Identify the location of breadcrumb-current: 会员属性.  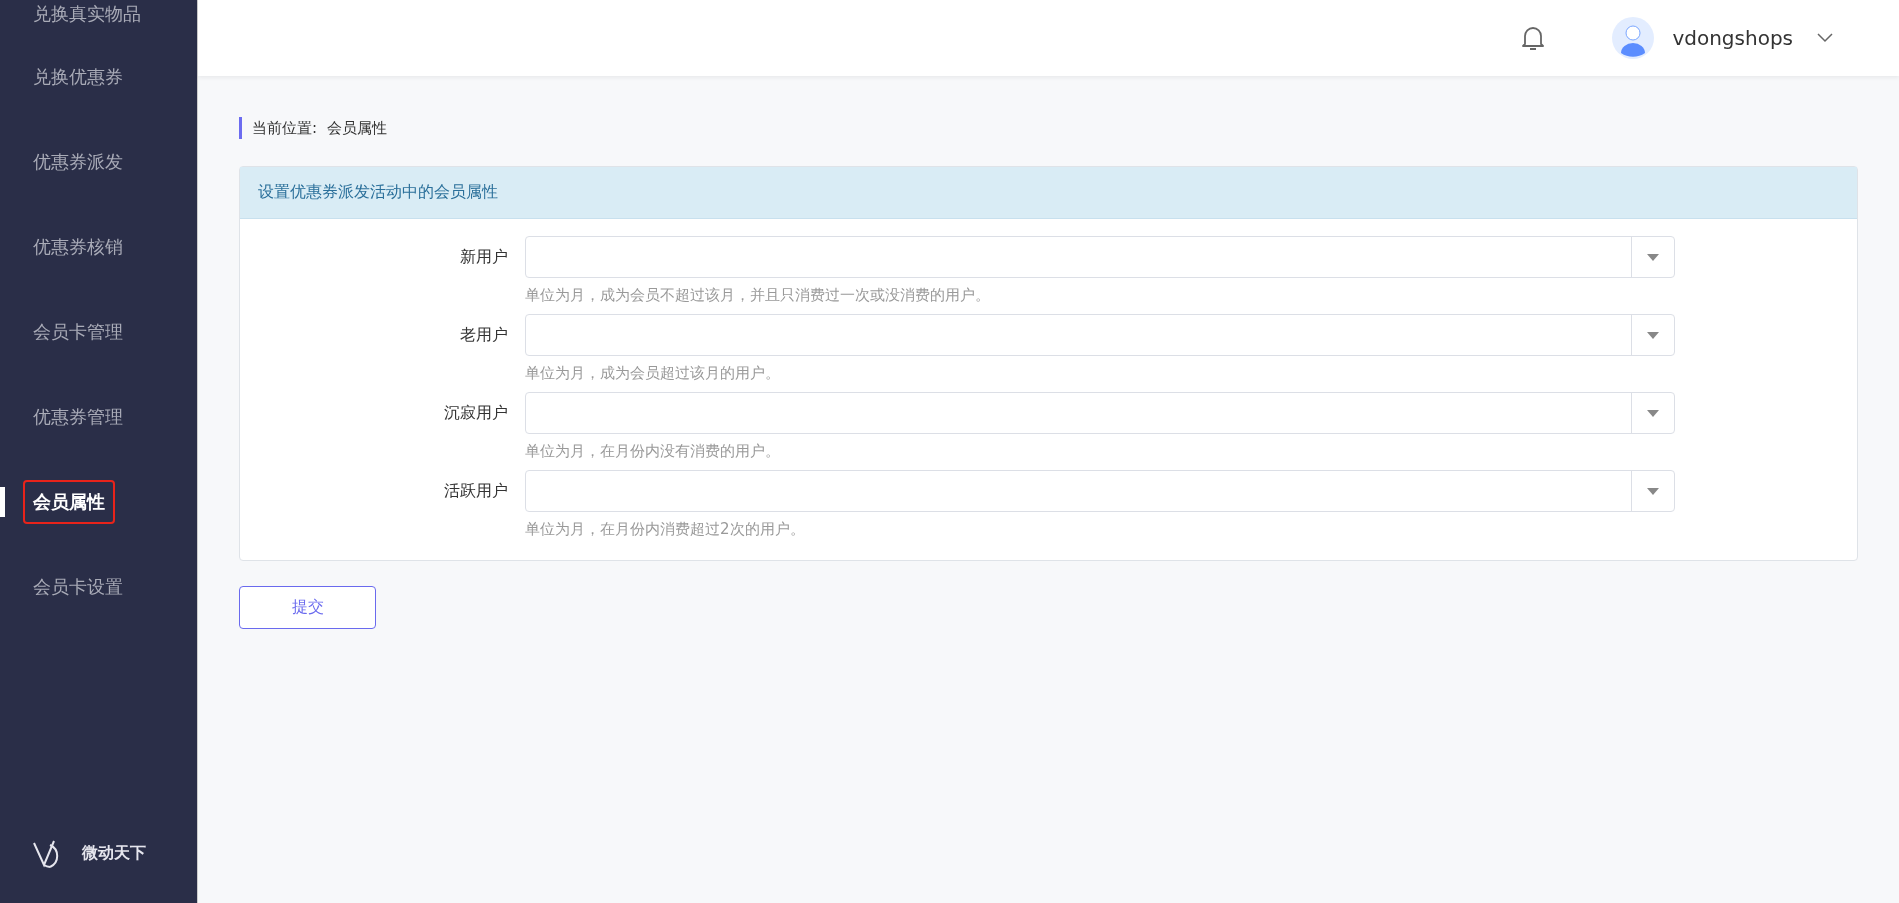
(357, 128).